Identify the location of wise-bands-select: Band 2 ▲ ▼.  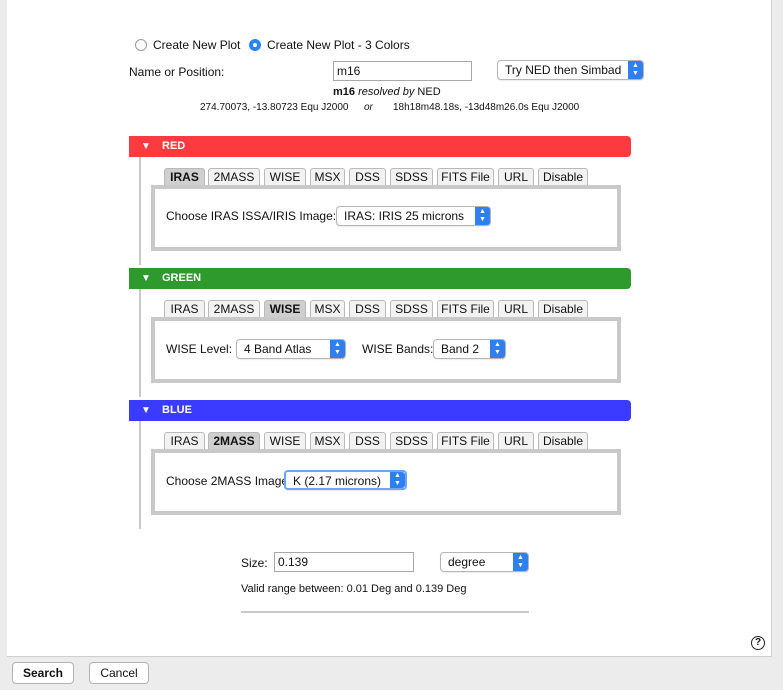
(469, 349).